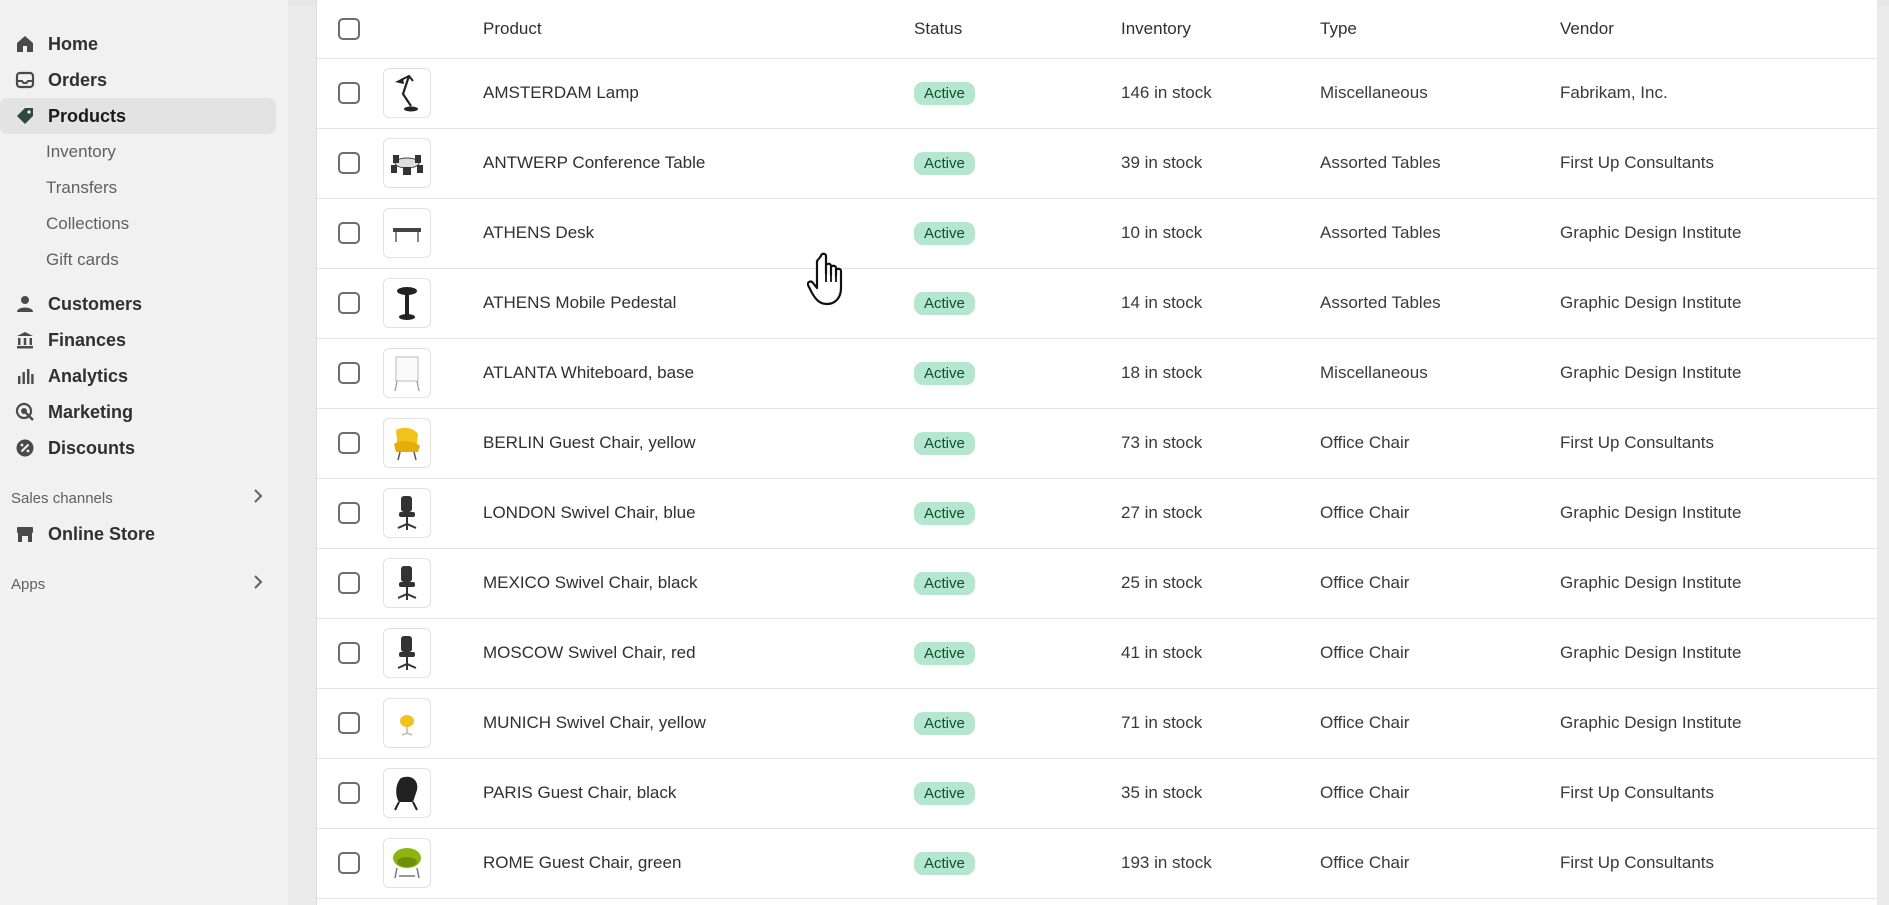 Image resolution: width=1889 pixels, height=905 pixels. I want to click on inventory-cell: 73 in stock, so click(1162, 442).